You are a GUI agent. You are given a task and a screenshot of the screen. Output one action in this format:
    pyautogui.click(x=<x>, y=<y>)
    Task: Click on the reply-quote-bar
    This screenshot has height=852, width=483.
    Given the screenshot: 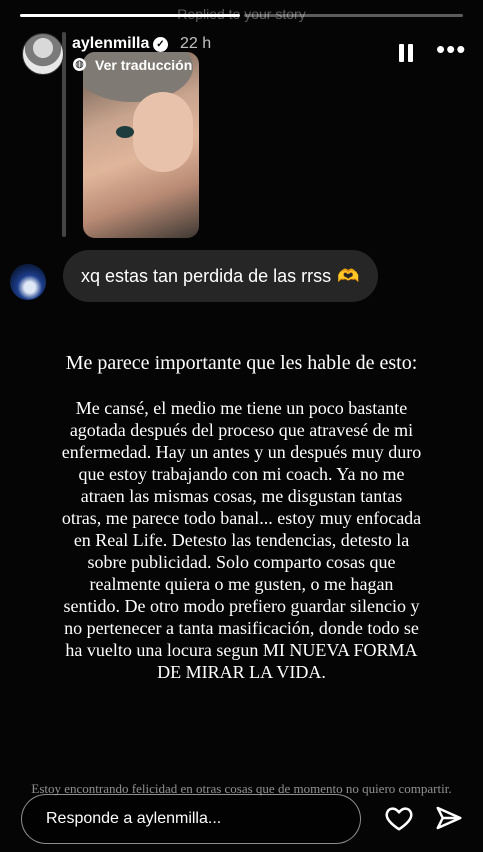 What is the action you would take?
    pyautogui.click(x=64, y=134)
    